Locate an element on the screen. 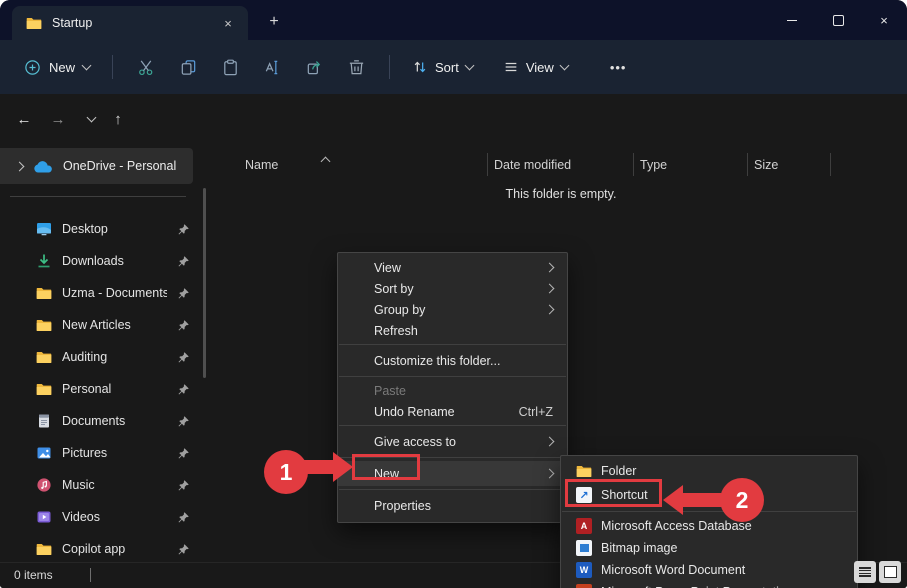 This screenshot has height=588, width=907. sidebar-item-new-articles: New Articles is located at coordinates (98, 325).